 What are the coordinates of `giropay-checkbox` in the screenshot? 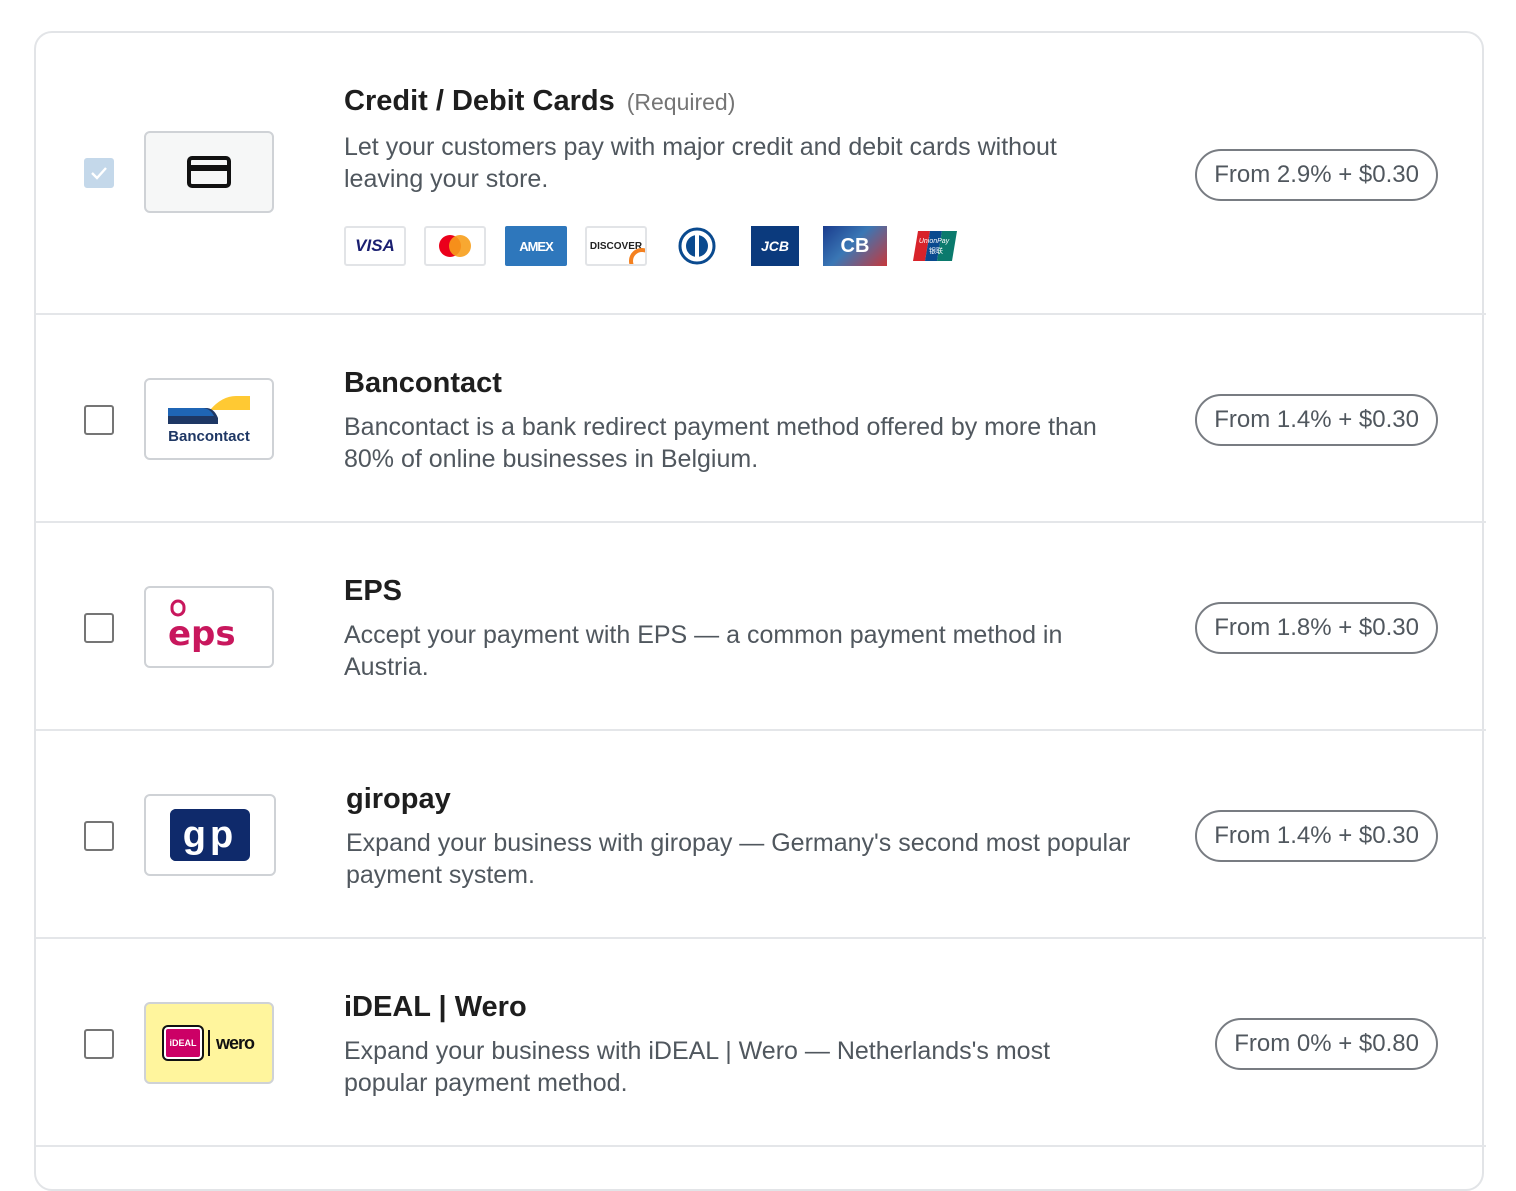 It's located at (99, 836).